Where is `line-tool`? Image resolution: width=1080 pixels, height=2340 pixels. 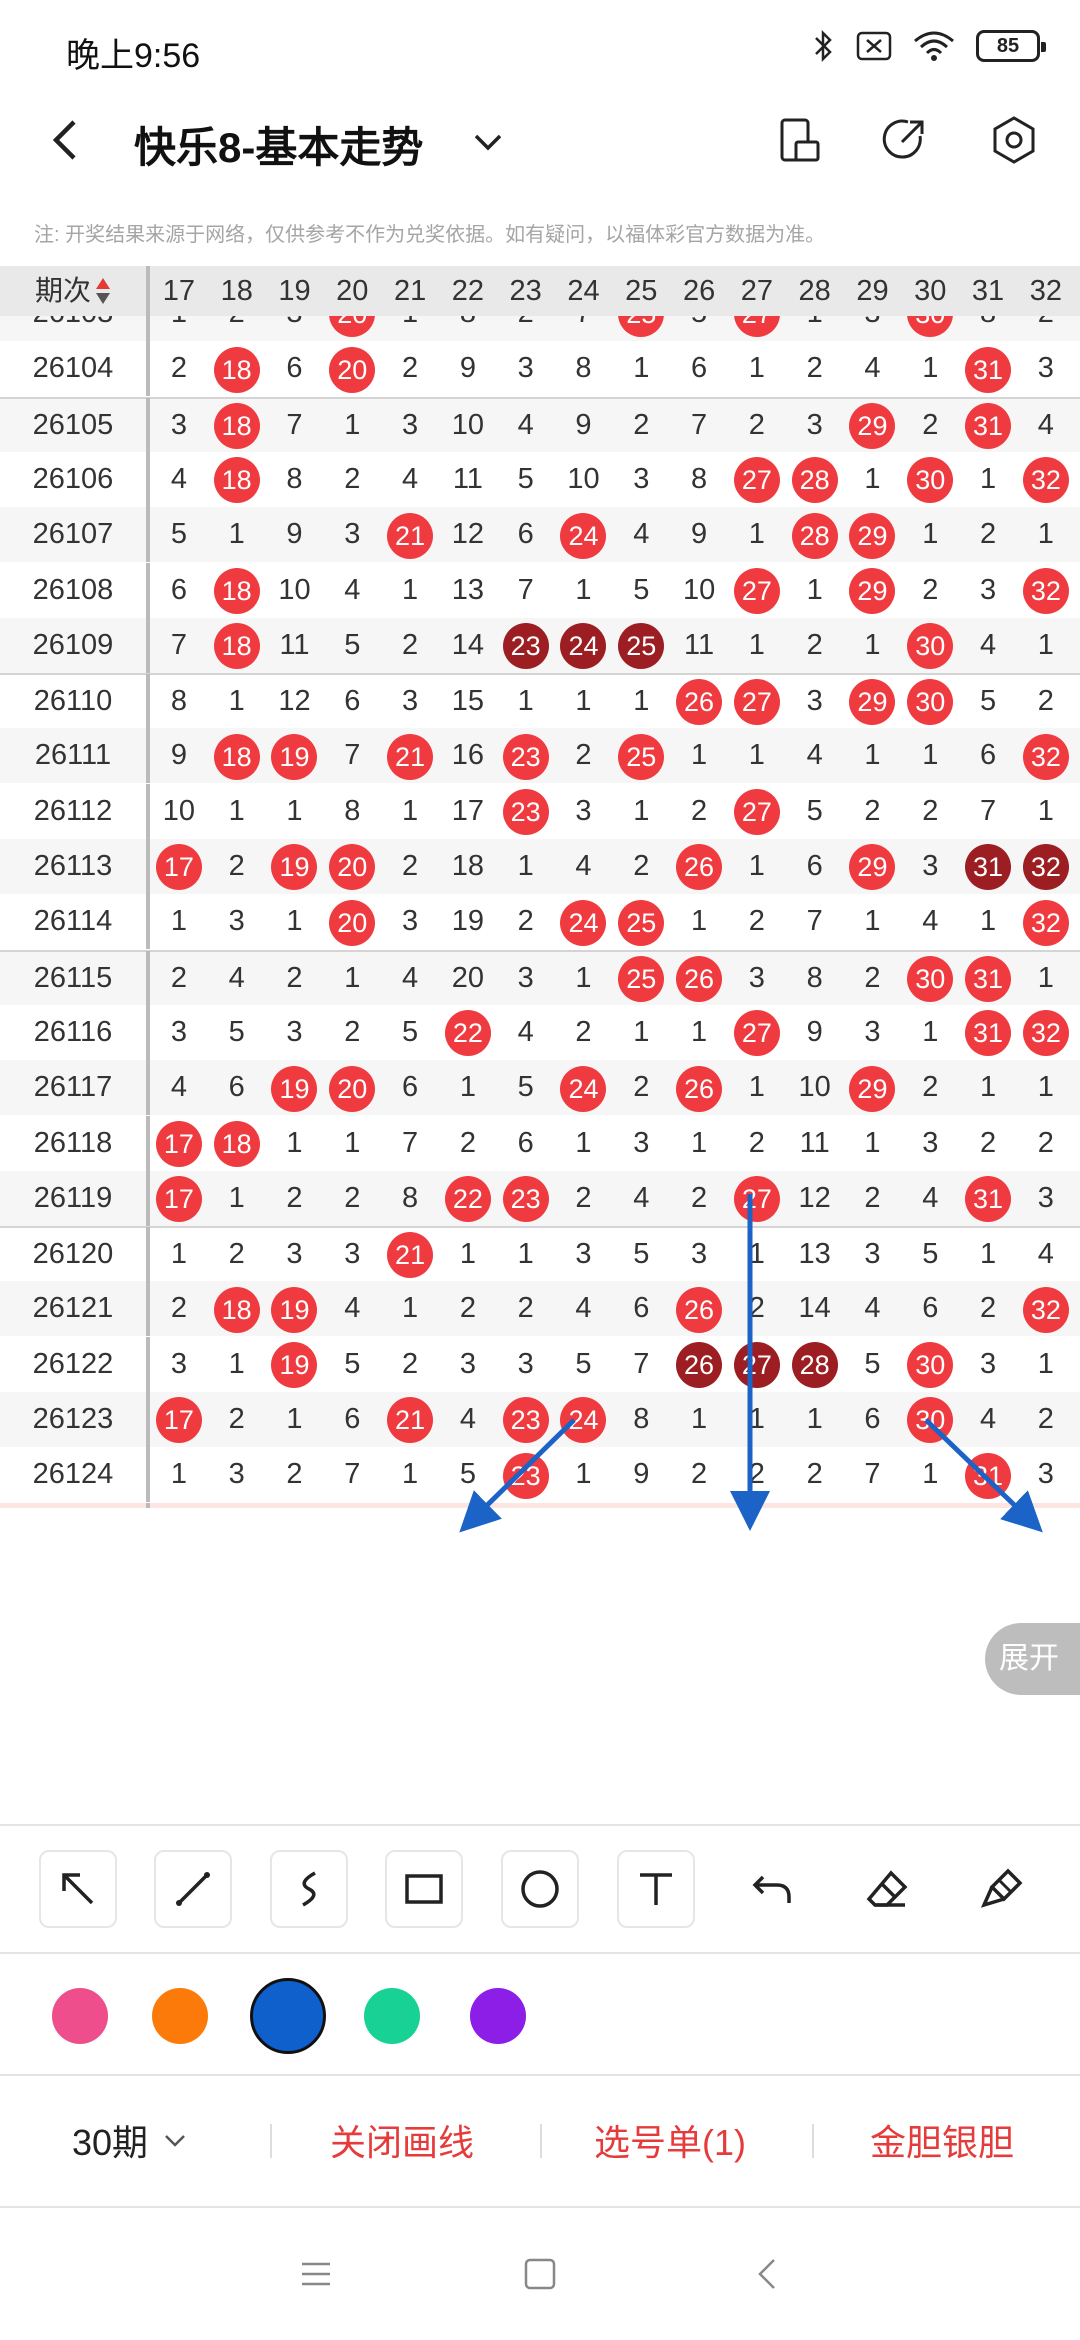
line-tool is located at coordinates (193, 1889).